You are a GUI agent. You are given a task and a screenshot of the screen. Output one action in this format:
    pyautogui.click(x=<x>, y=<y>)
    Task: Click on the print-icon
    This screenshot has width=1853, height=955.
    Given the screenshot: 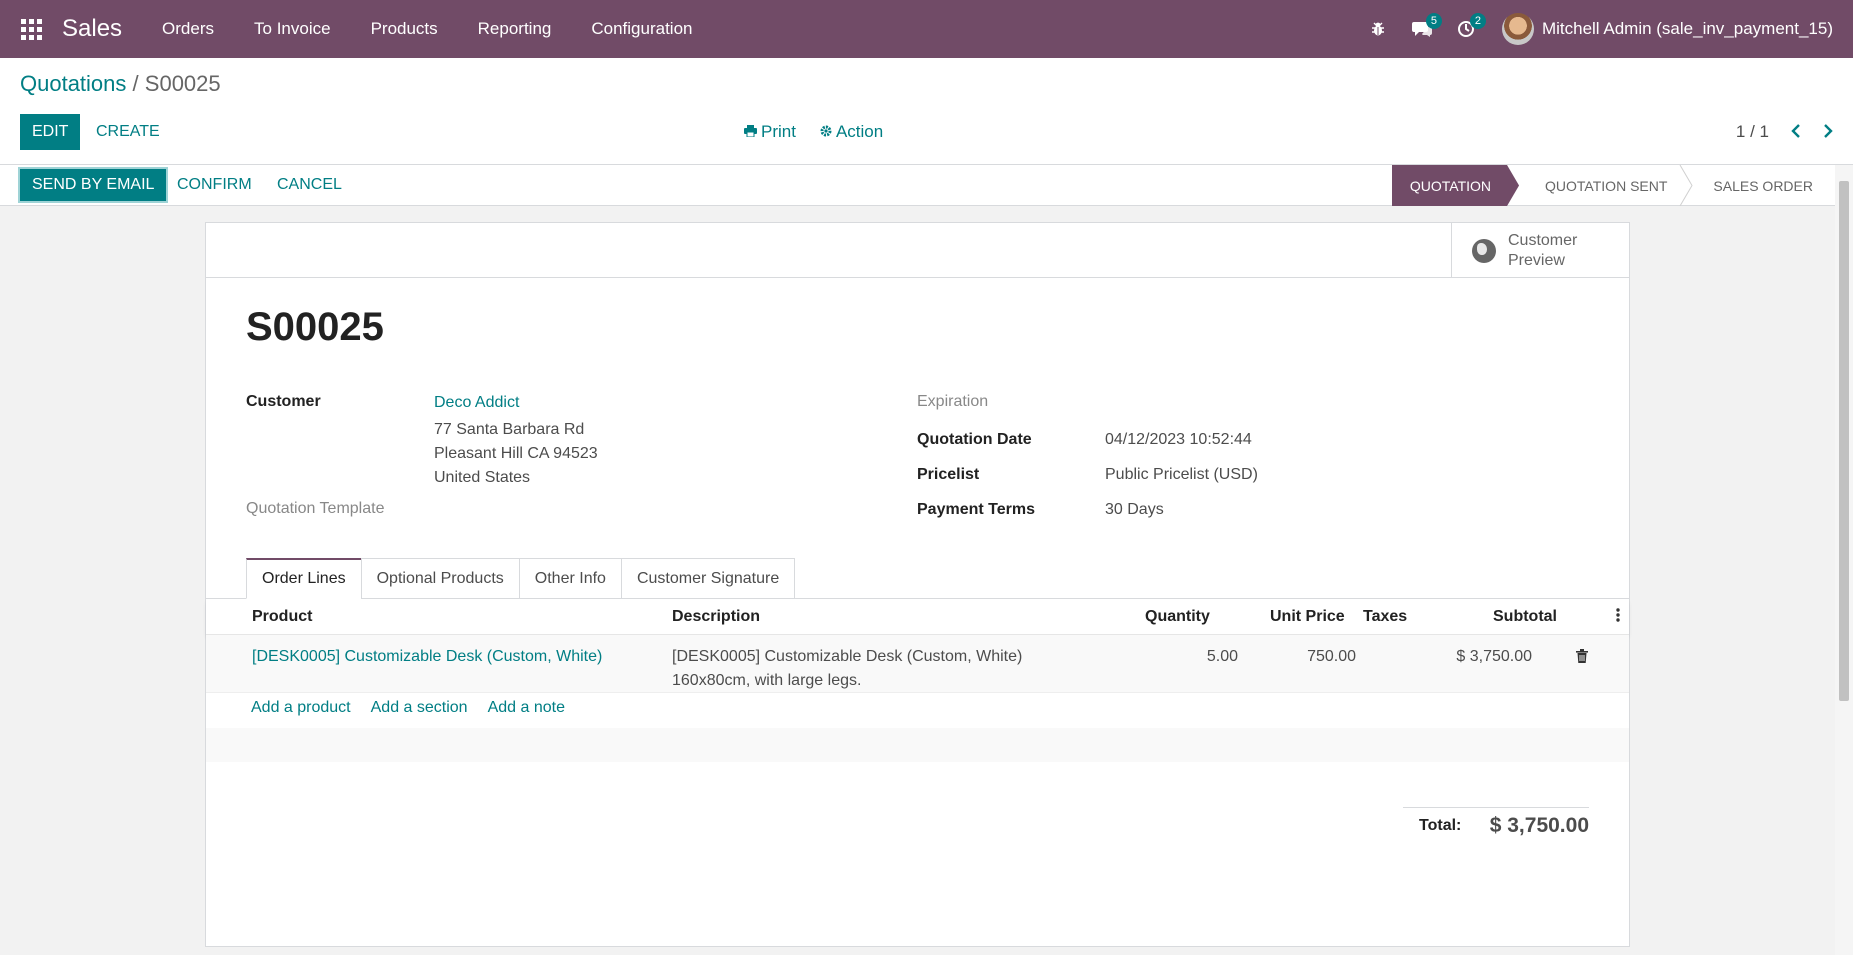 What is the action you would take?
    pyautogui.click(x=750, y=132)
    